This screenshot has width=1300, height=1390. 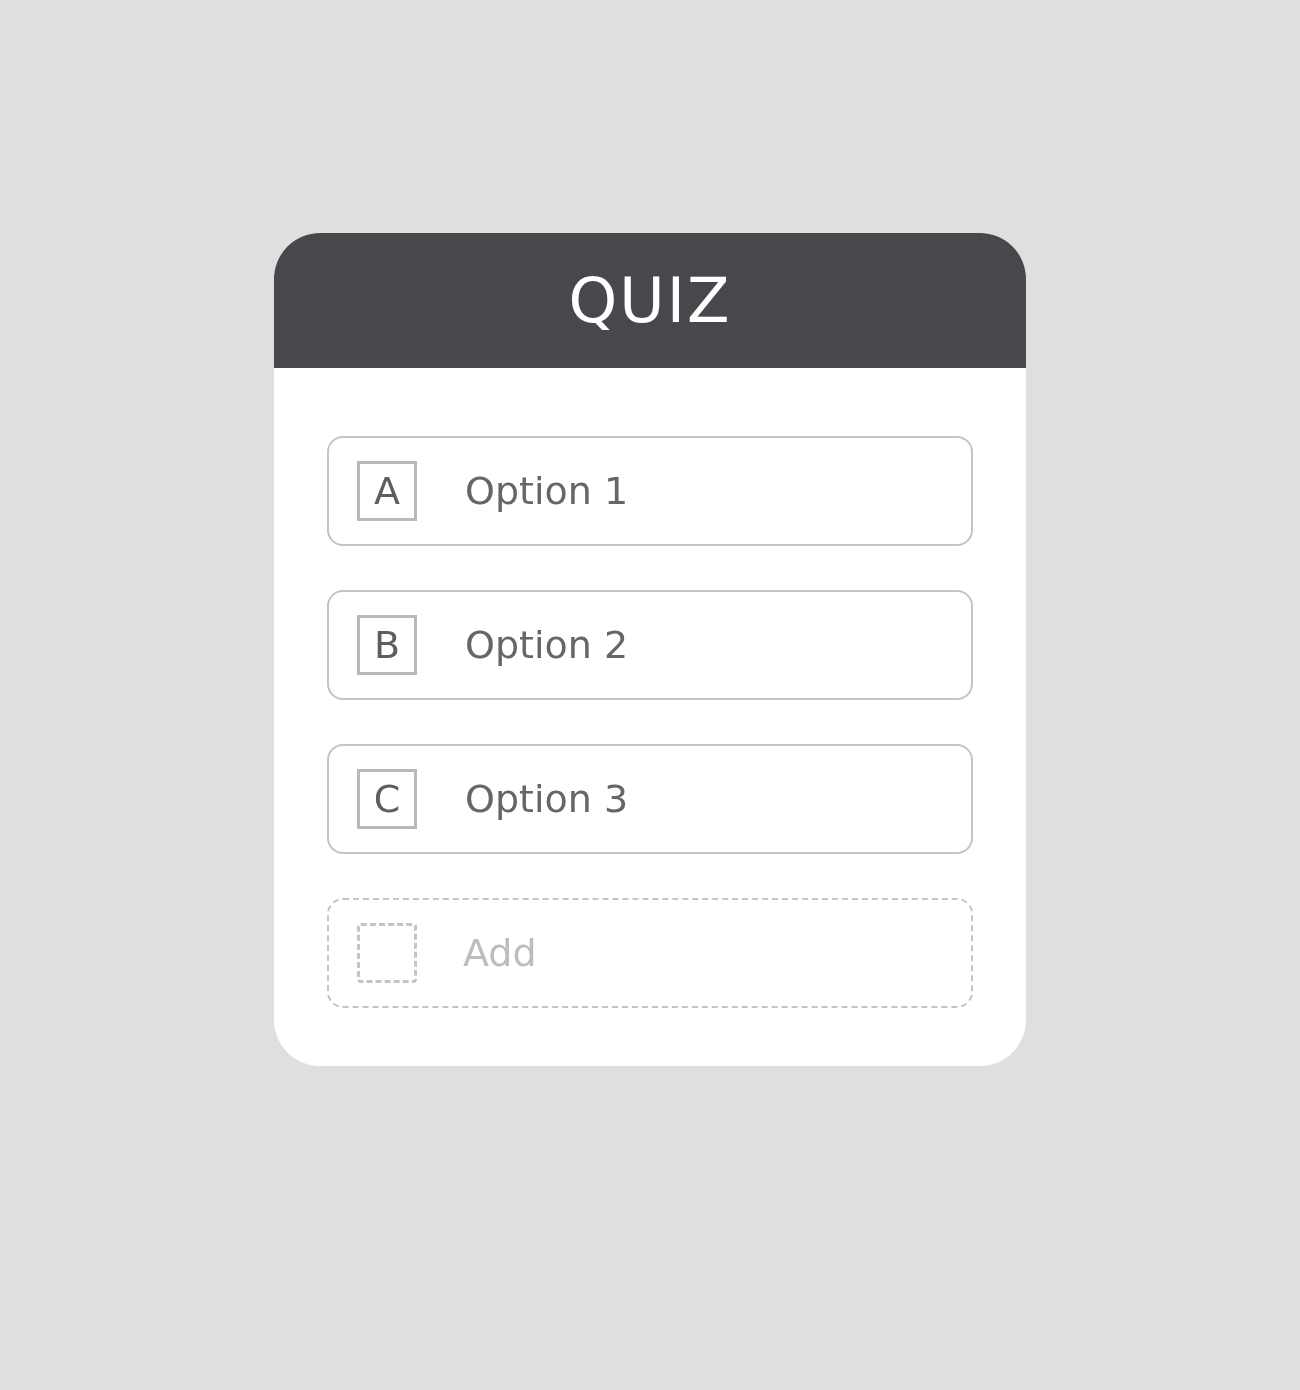 What do you see at coordinates (650, 491) in the screenshot?
I see `answer-option: A Option 1` at bounding box center [650, 491].